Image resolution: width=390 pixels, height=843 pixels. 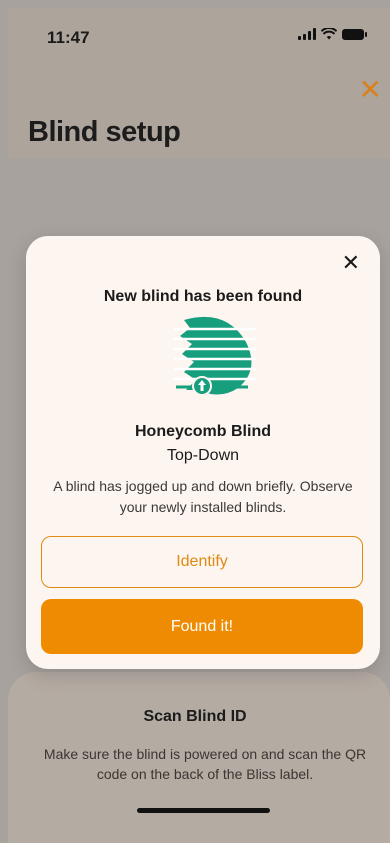 I want to click on page-title: Blind setup, so click(x=104, y=132).